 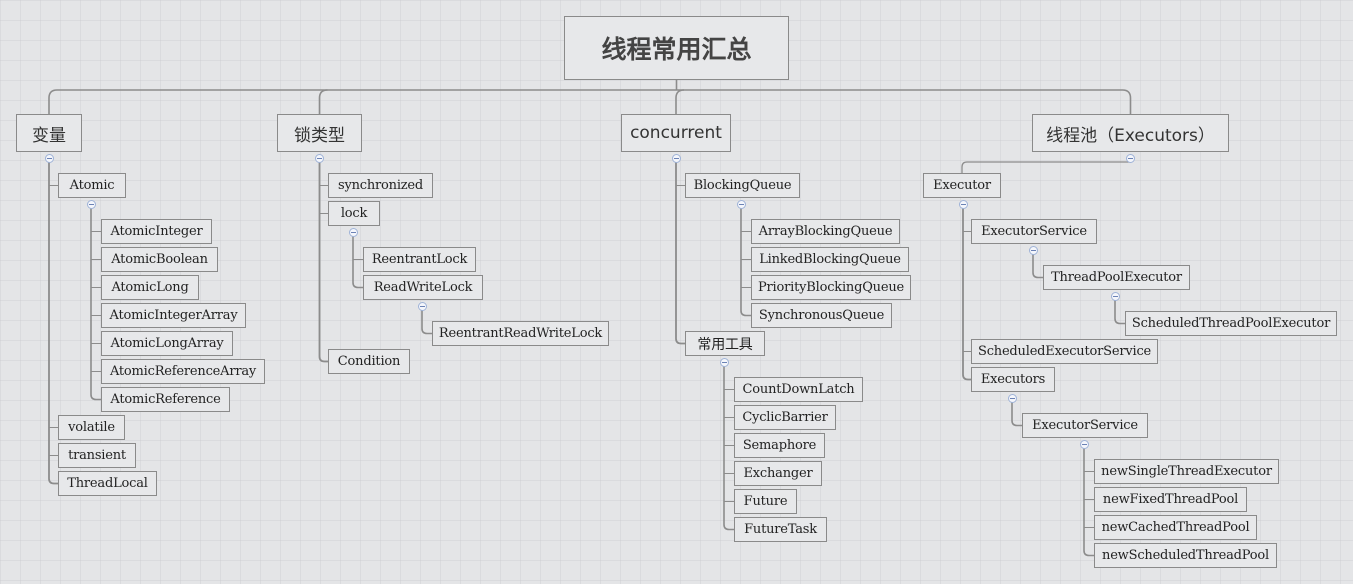 I want to click on node-threadlocal: ThreadLocal, so click(x=107, y=483).